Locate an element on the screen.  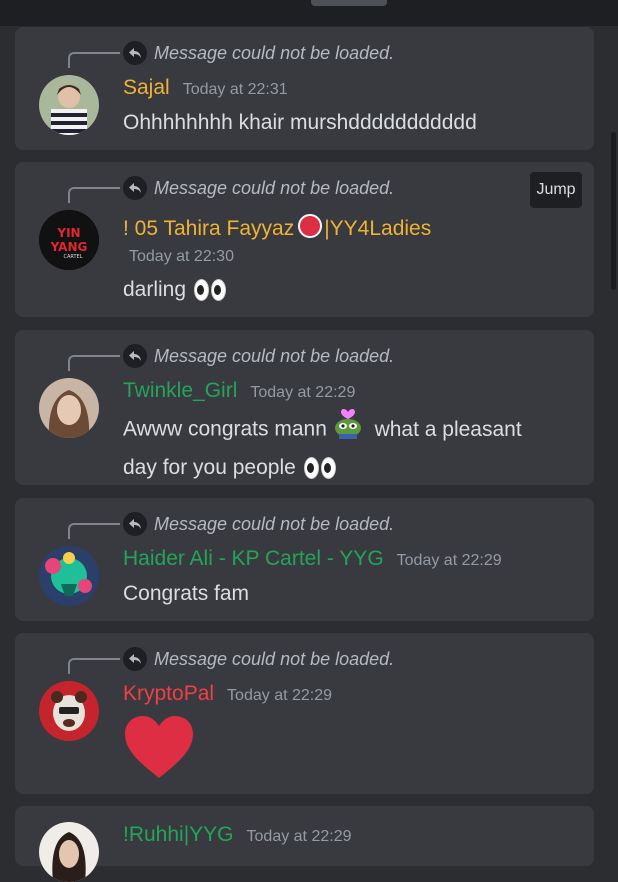
message-text: Ohhhhhhhh khair murshddddddddddd is located at coordinates (300, 122).